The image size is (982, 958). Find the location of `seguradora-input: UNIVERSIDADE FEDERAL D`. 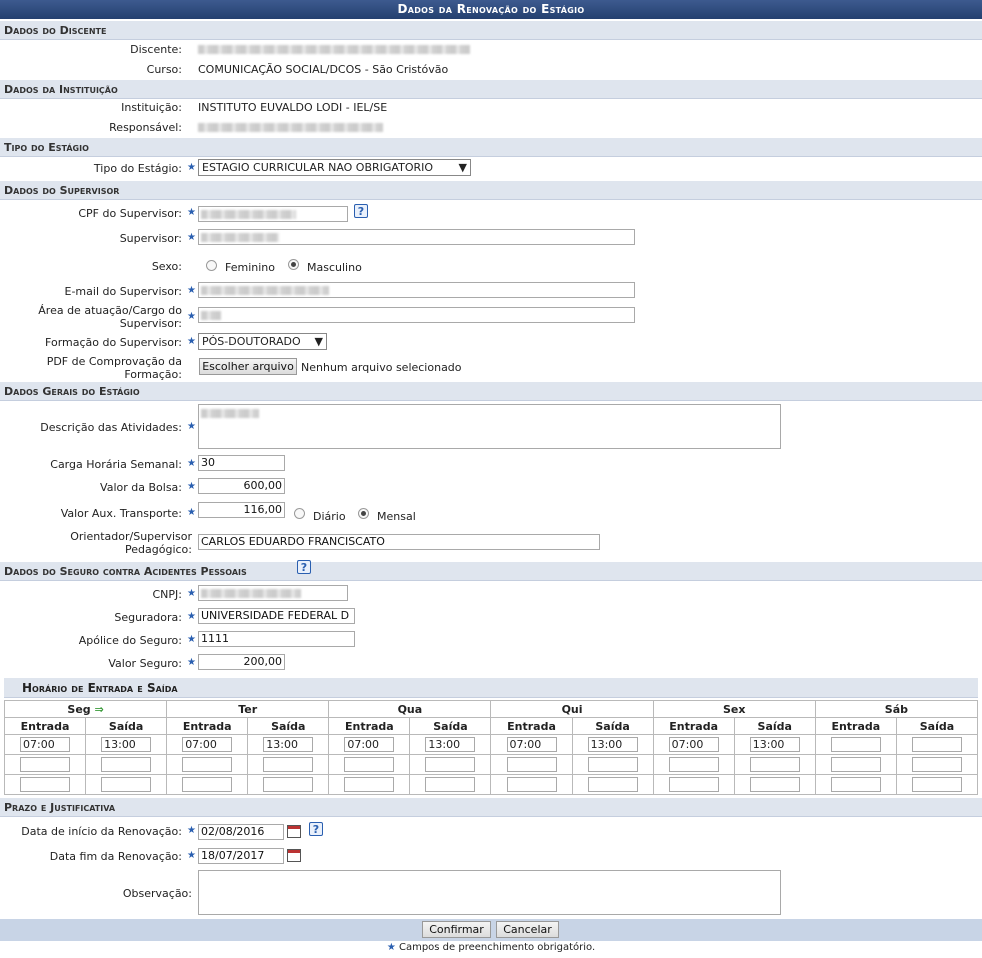

seguradora-input: UNIVERSIDADE FEDERAL D is located at coordinates (276, 616).